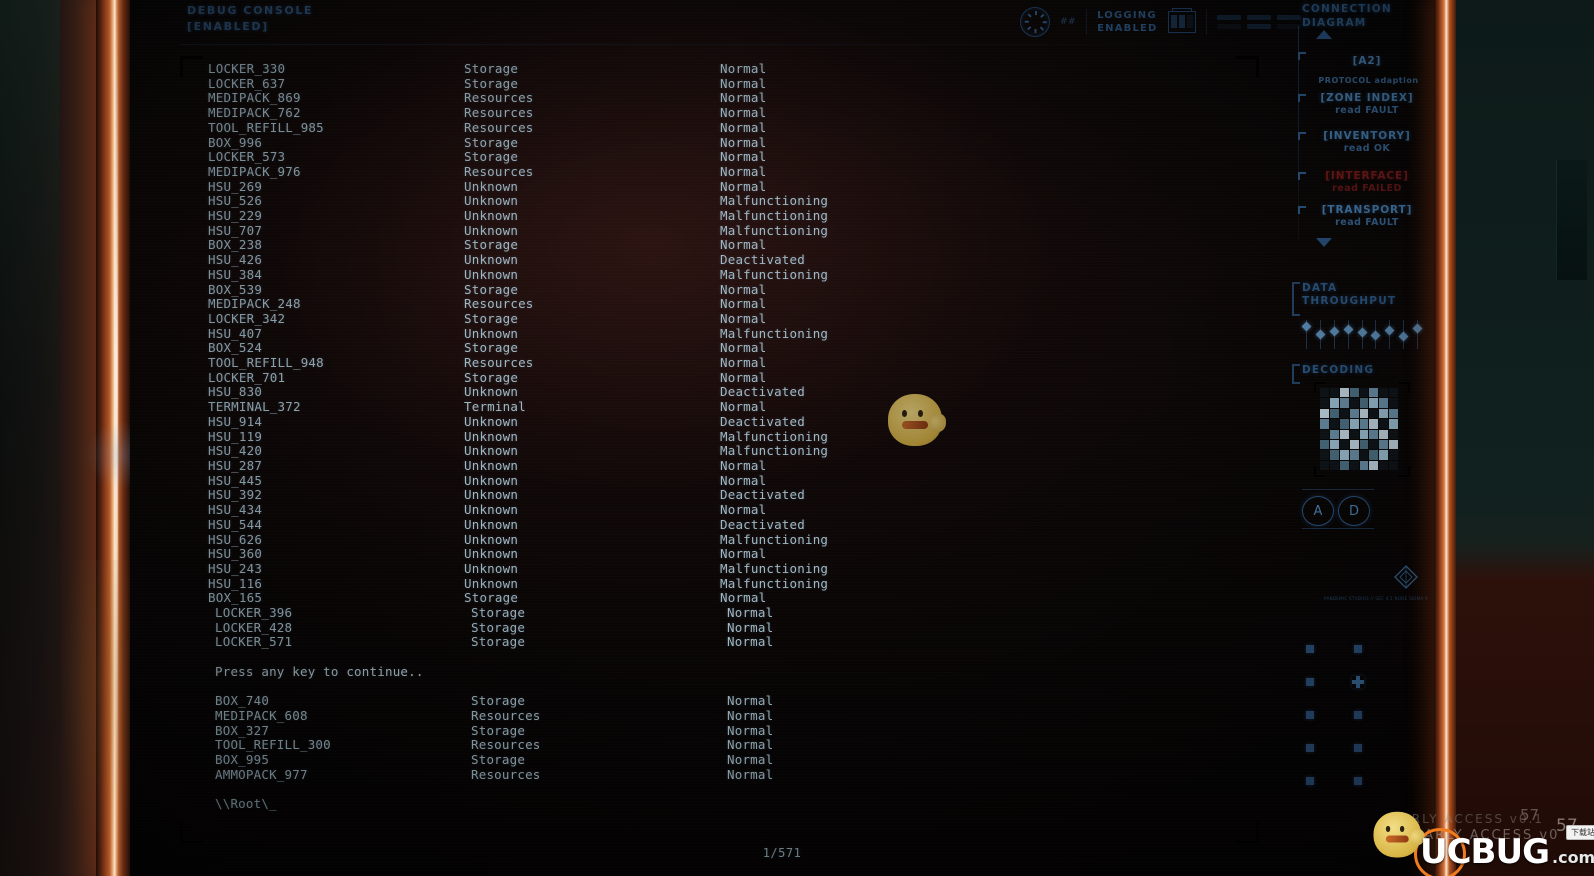  Describe the element at coordinates (1367, 148) in the screenshot. I see `node-status: read OK` at that location.